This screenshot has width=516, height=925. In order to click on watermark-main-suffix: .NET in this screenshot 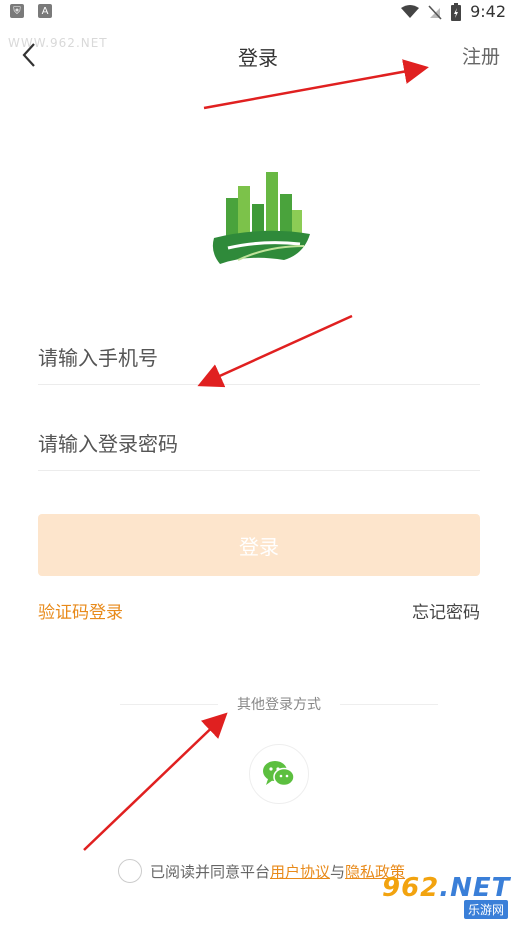, I will do `click(475, 888)`.